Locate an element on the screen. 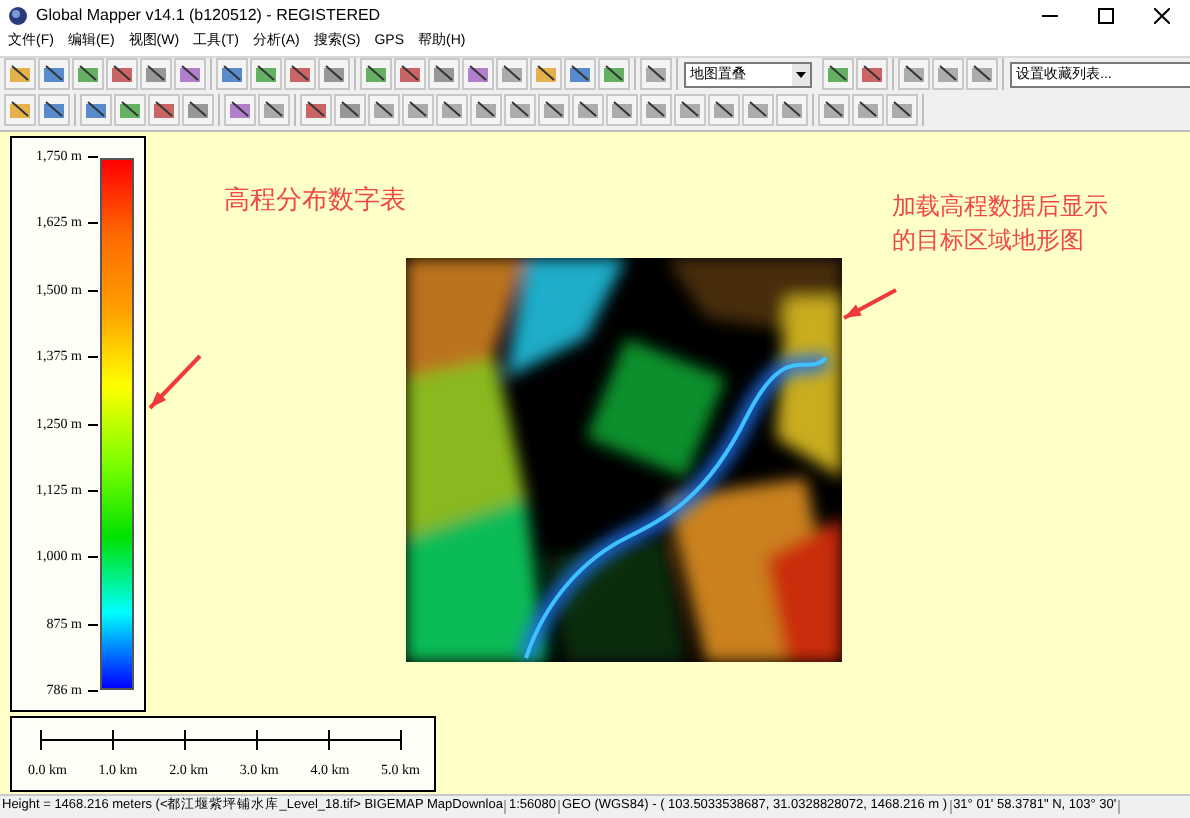  annotation-text: 高程分布数字表 is located at coordinates (315, 200).